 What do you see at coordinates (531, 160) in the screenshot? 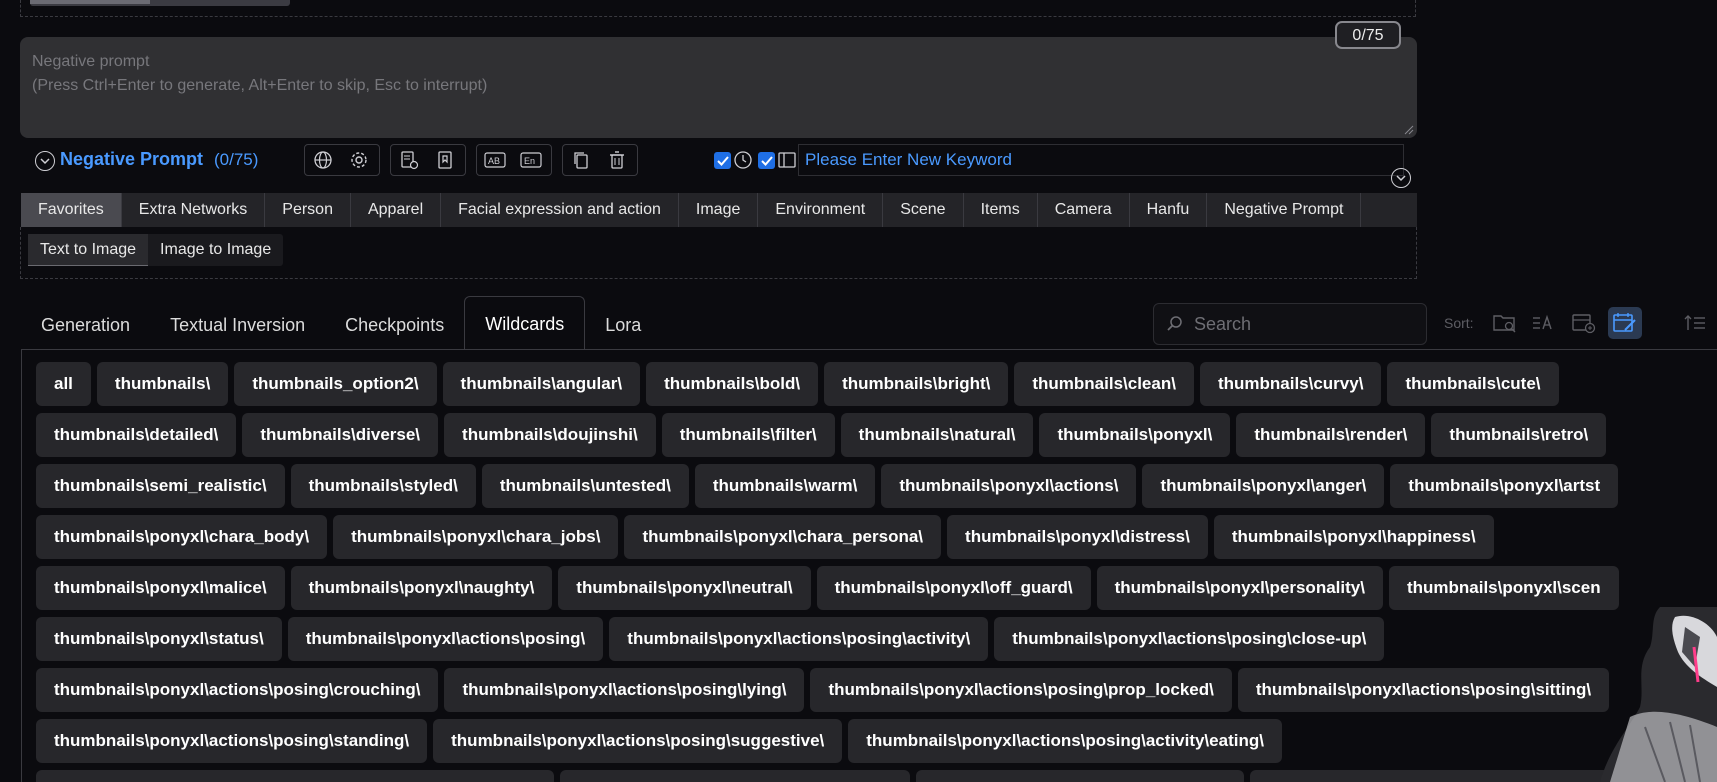
I see `english-en-icon: En` at bounding box center [531, 160].